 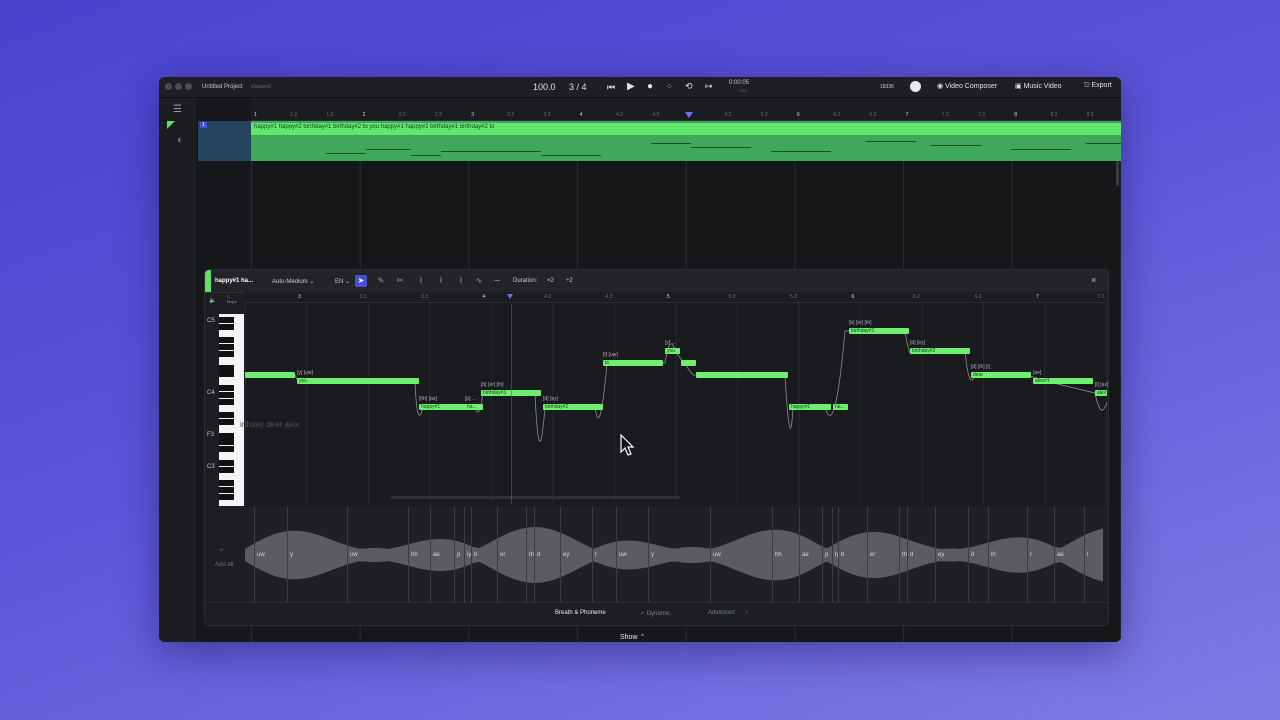 I want to click on record-icon: ●, so click(x=650, y=86).